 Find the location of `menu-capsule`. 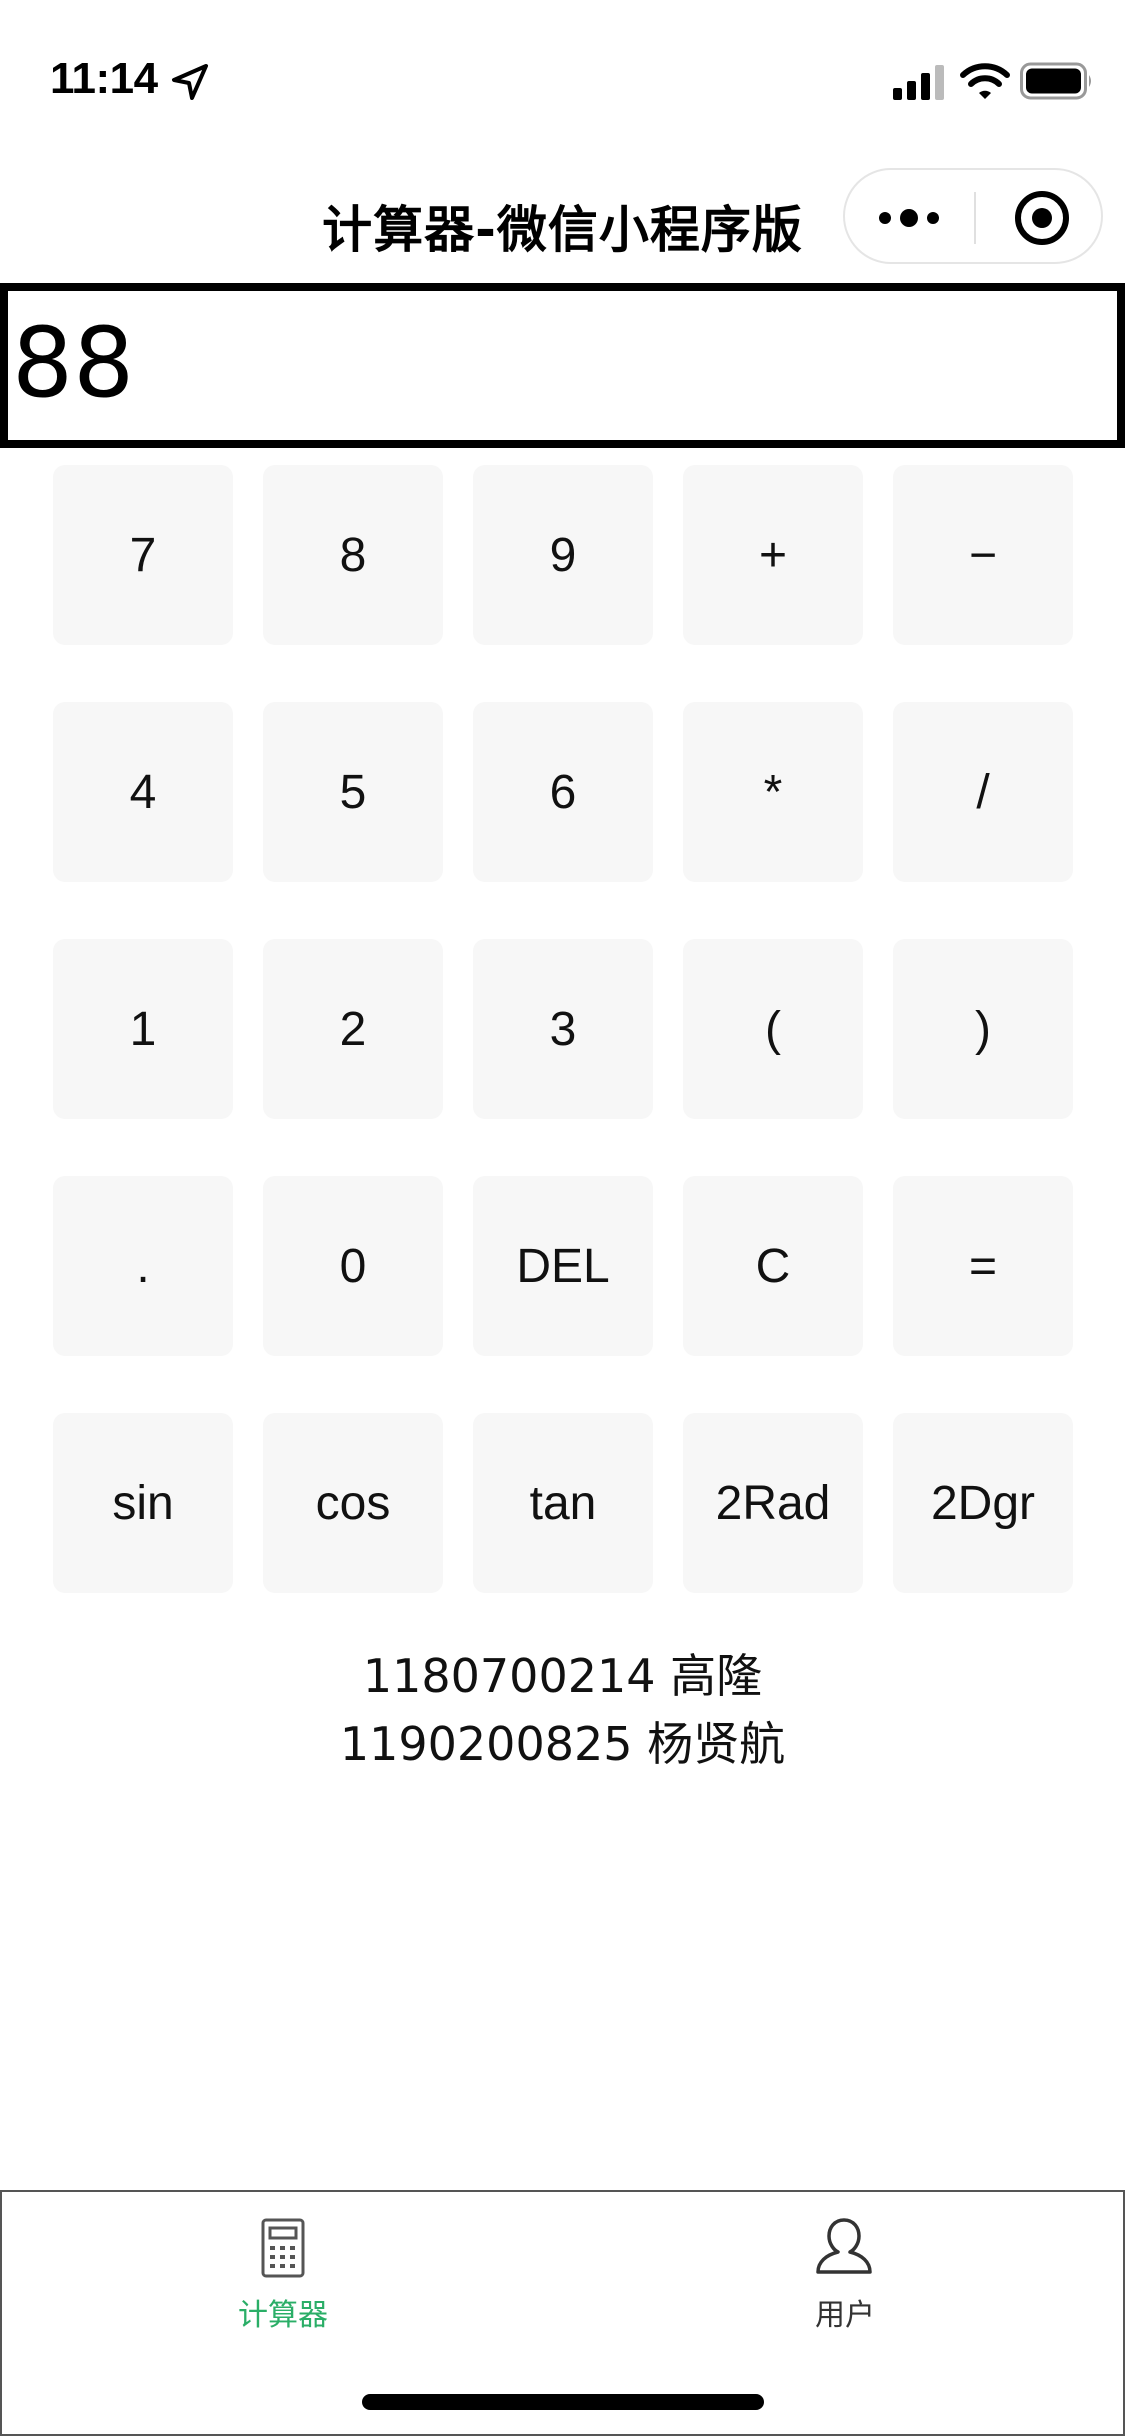

menu-capsule is located at coordinates (973, 216).